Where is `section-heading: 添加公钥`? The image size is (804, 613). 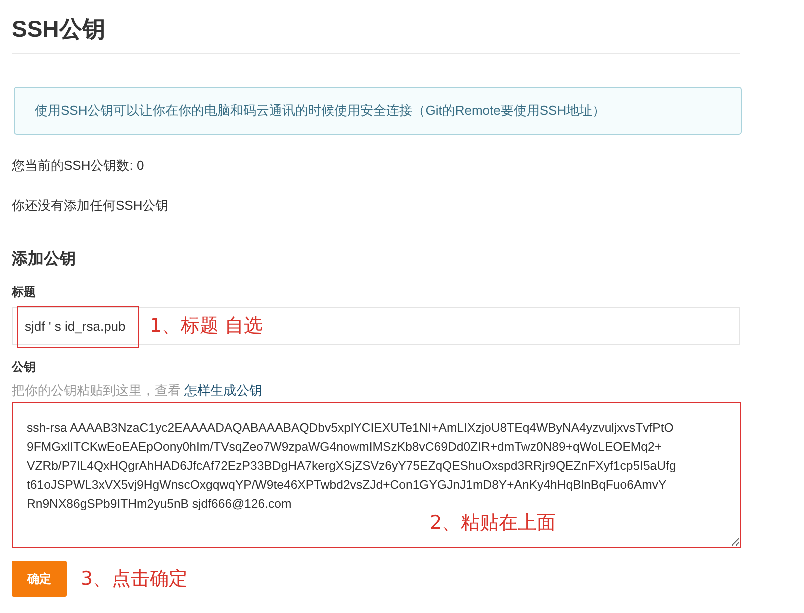 section-heading: 添加公钥 is located at coordinates (44, 260).